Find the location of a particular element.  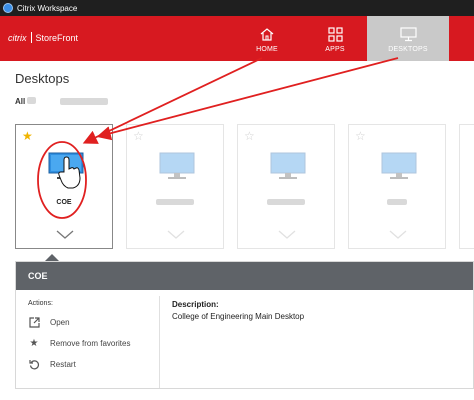

restart-icon is located at coordinates (34, 364).